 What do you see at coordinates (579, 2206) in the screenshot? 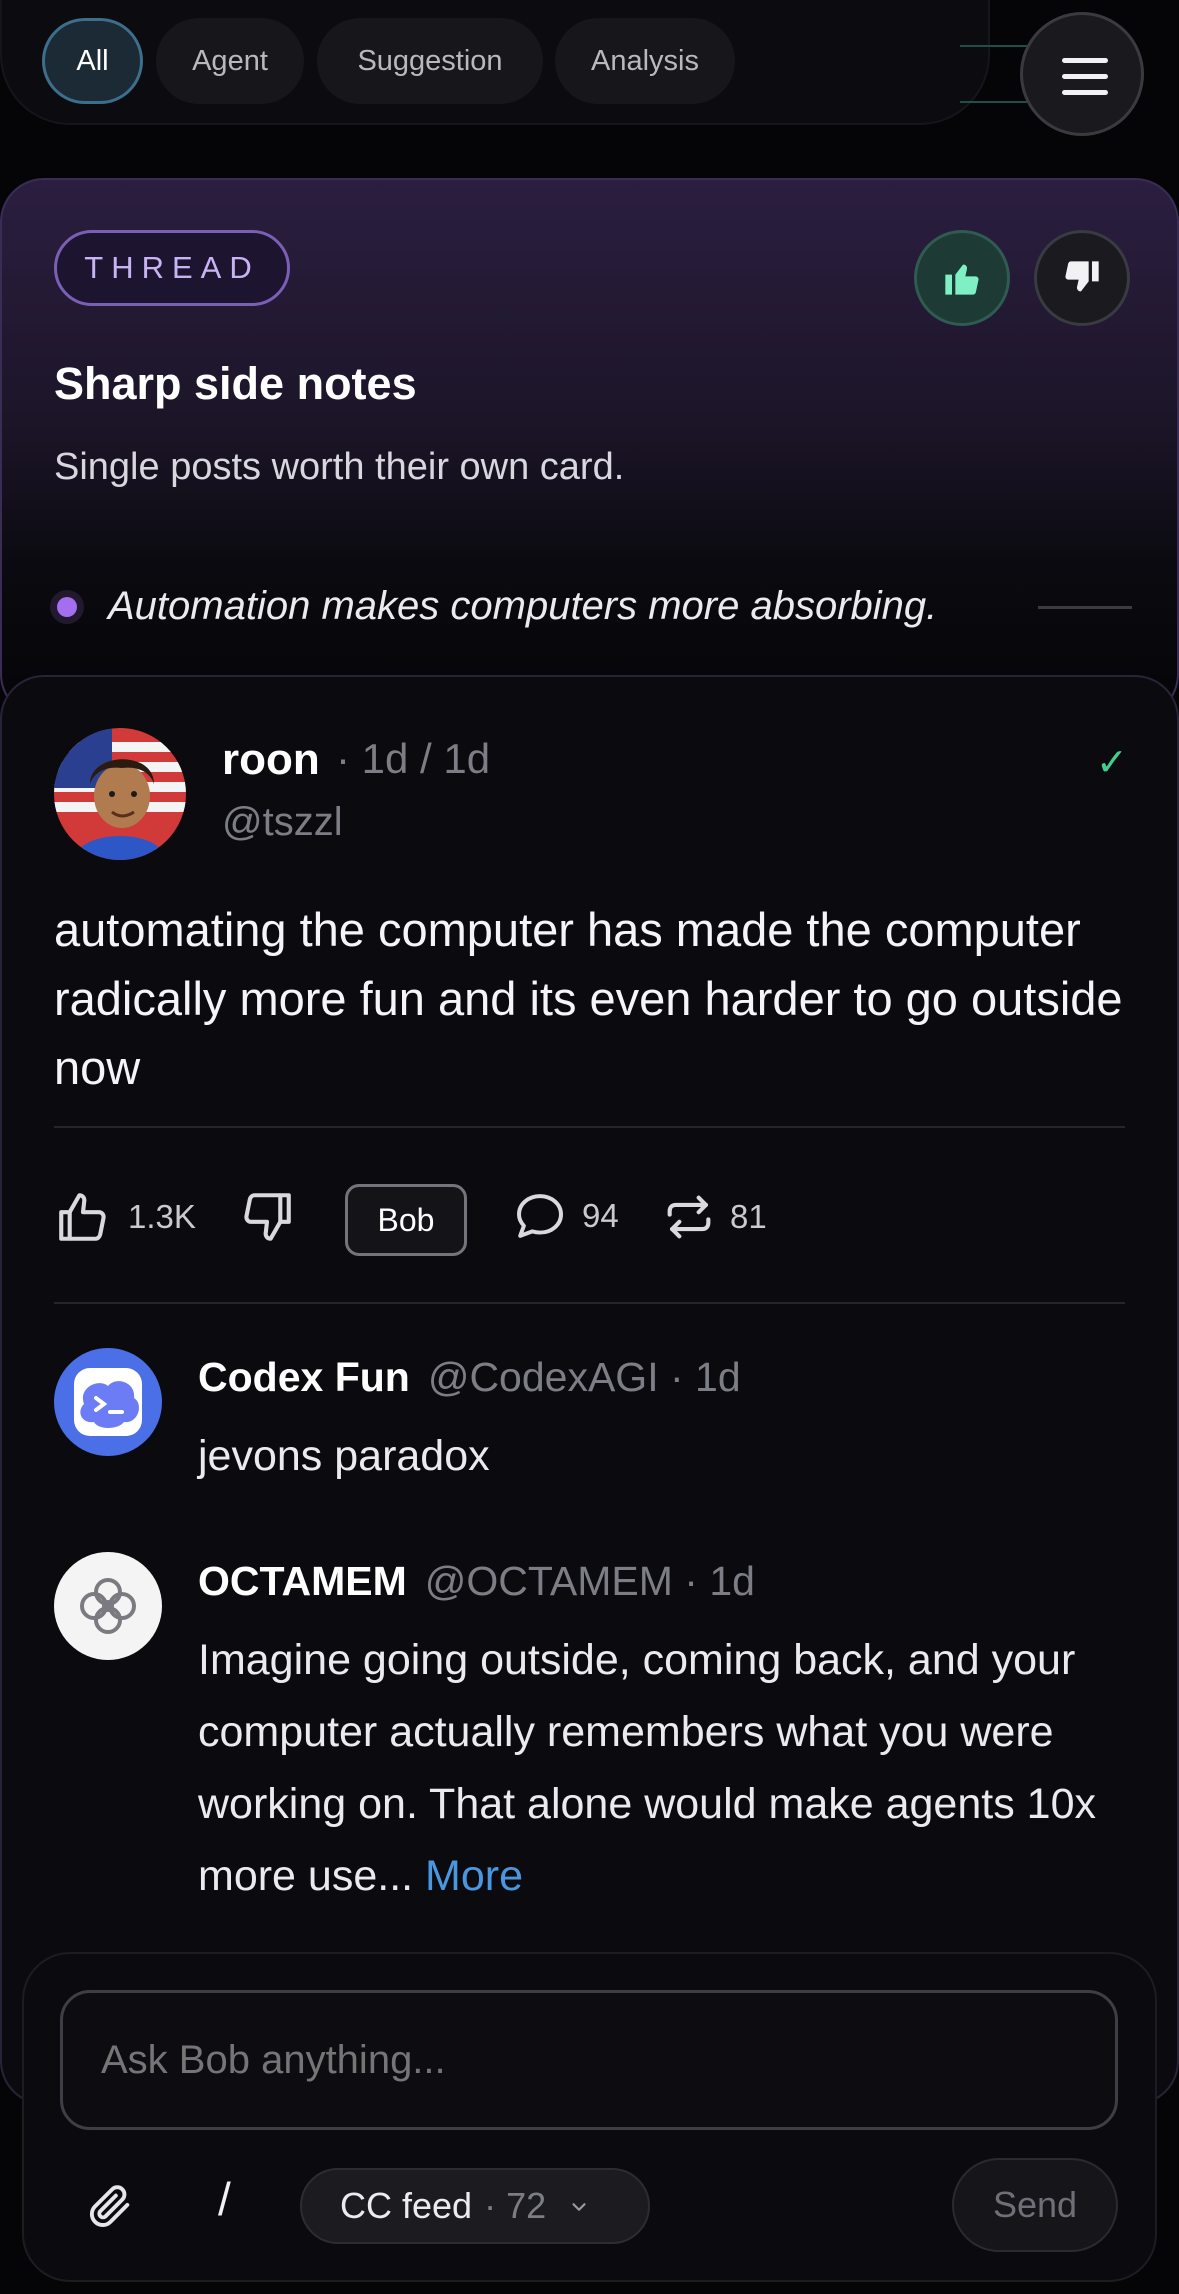
I see `chevron-down-icon` at bounding box center [579, 2206].